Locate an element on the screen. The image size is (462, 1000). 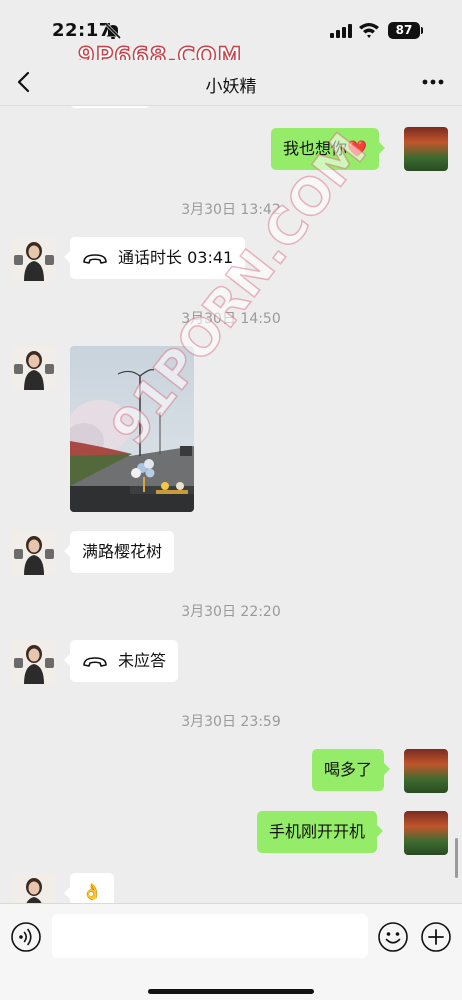
emoji-icon is located at coordinates (393, 937).